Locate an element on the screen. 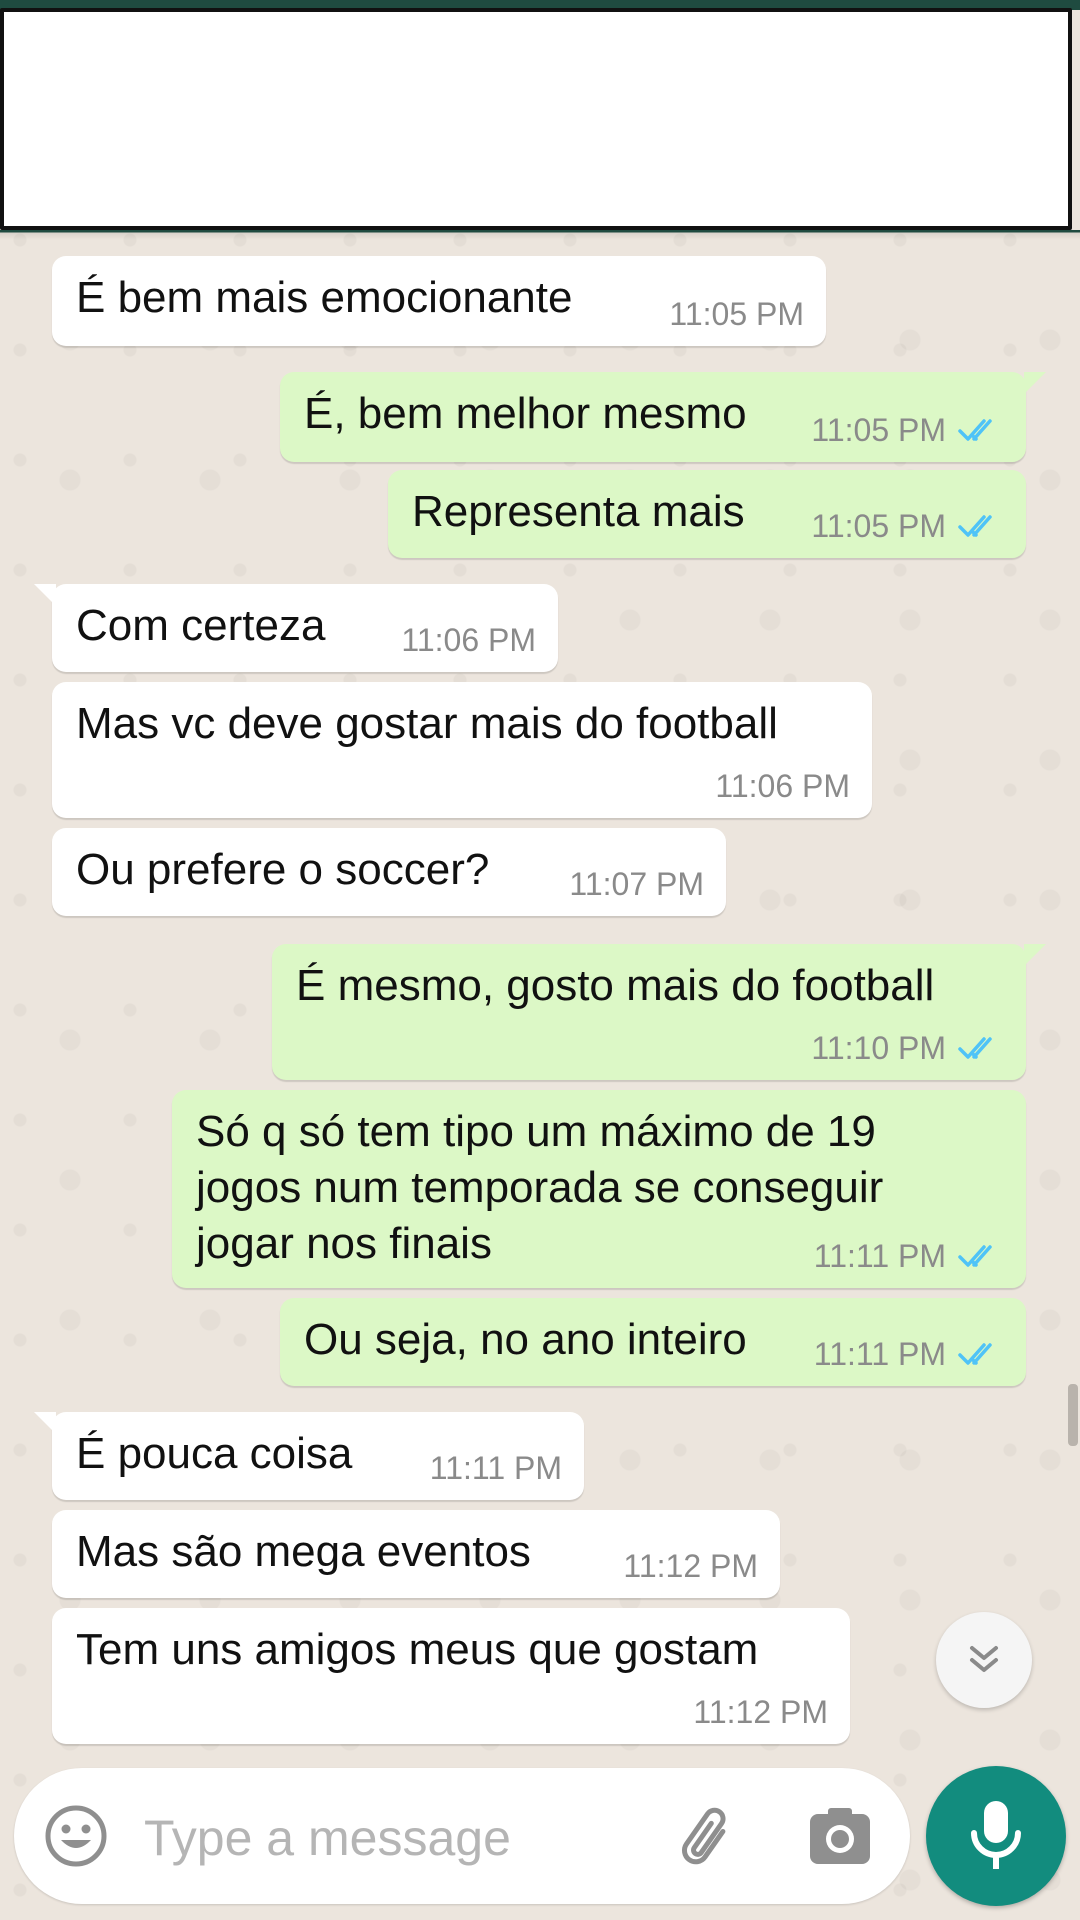 This screenshot has width=1080, height=1920. message-text: Representa mais is located at coordinates (578, 511).